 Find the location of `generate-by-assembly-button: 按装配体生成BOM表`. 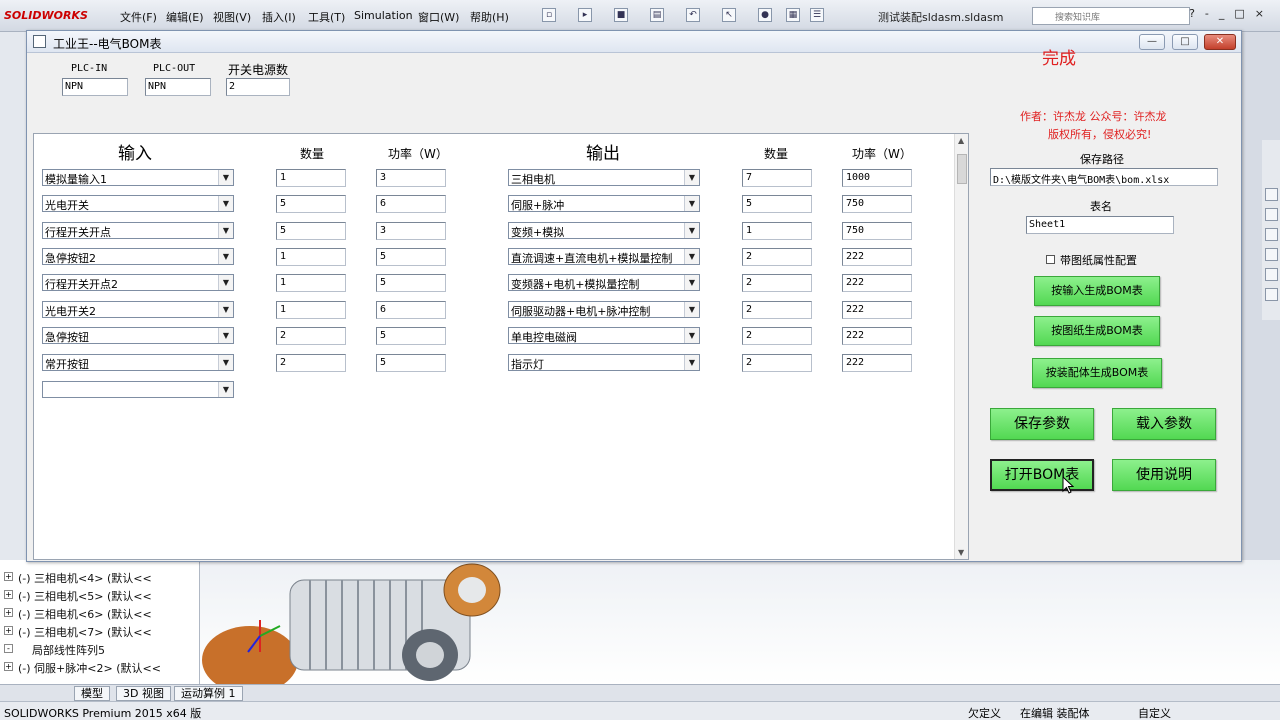

generate-by-assembly-button: 按装配体生成BOM表 is located at coordinates (1097, 373).